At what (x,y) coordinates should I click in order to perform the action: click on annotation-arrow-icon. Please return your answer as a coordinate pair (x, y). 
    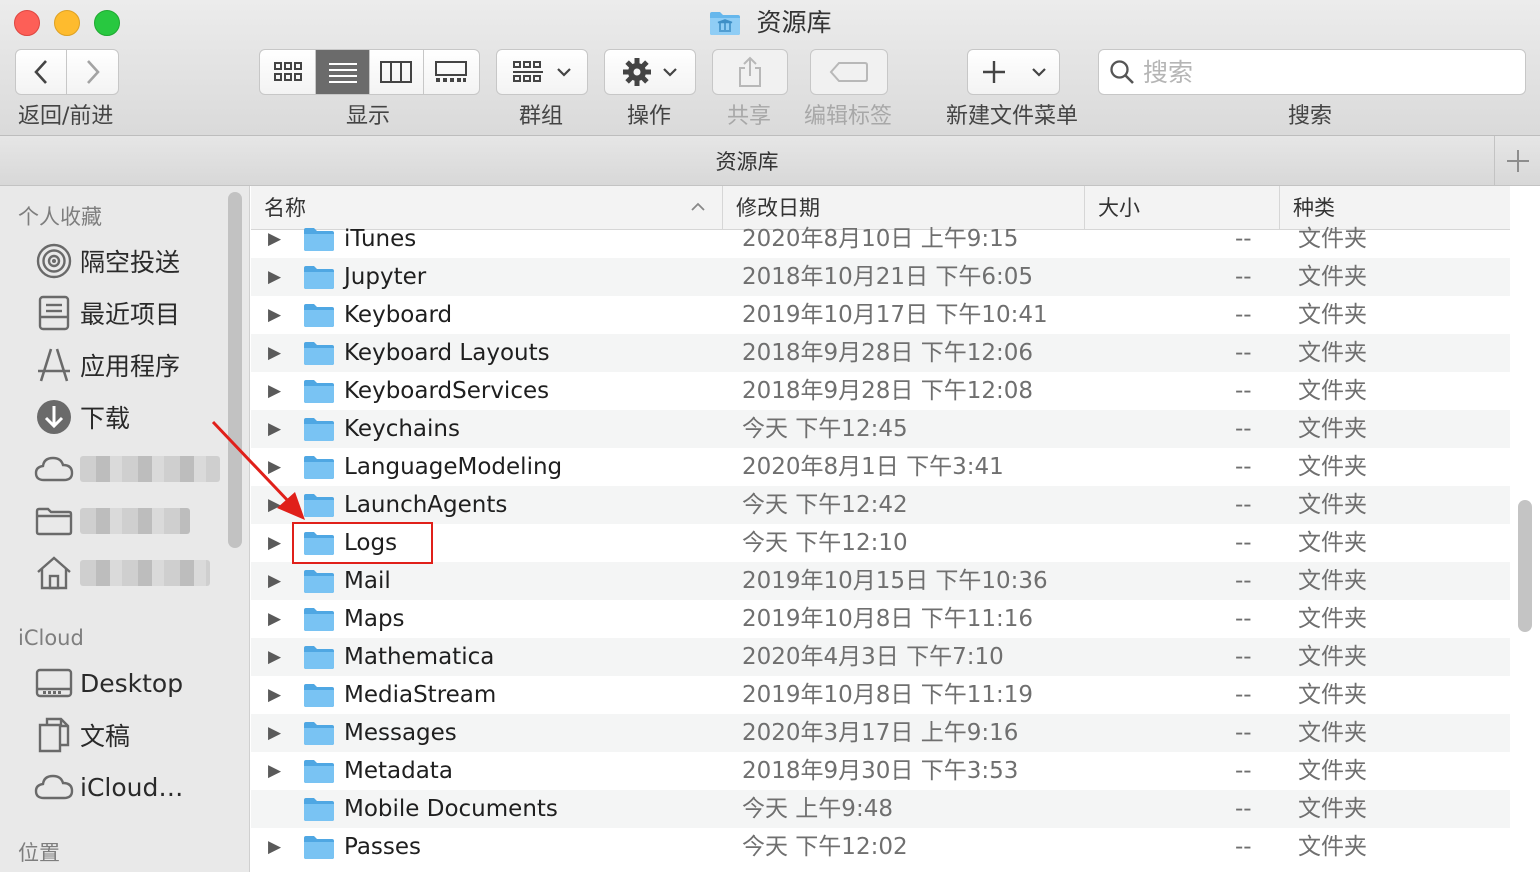
    Looking at the image, I should click on (258, 470).